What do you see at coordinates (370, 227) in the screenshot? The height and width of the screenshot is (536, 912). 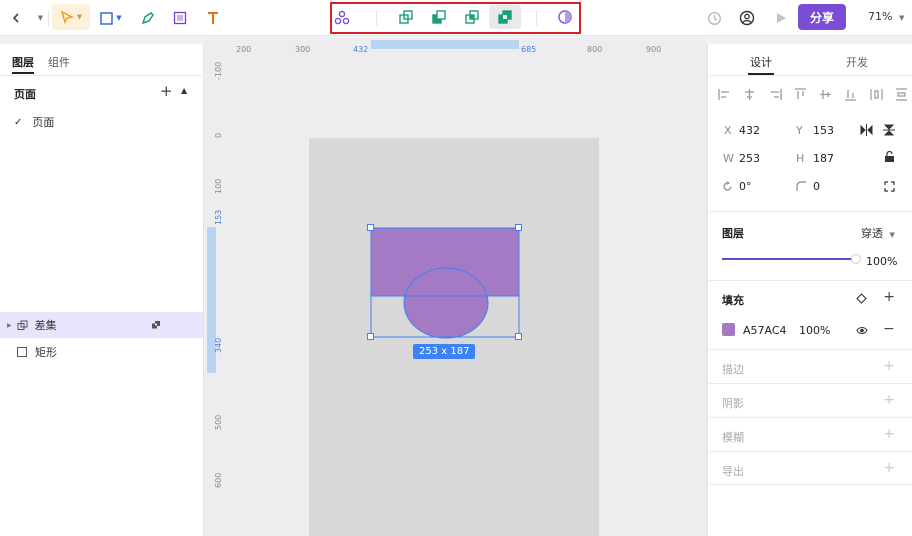 I see `resize-handle-top-left` at bounding box center [370, 227].